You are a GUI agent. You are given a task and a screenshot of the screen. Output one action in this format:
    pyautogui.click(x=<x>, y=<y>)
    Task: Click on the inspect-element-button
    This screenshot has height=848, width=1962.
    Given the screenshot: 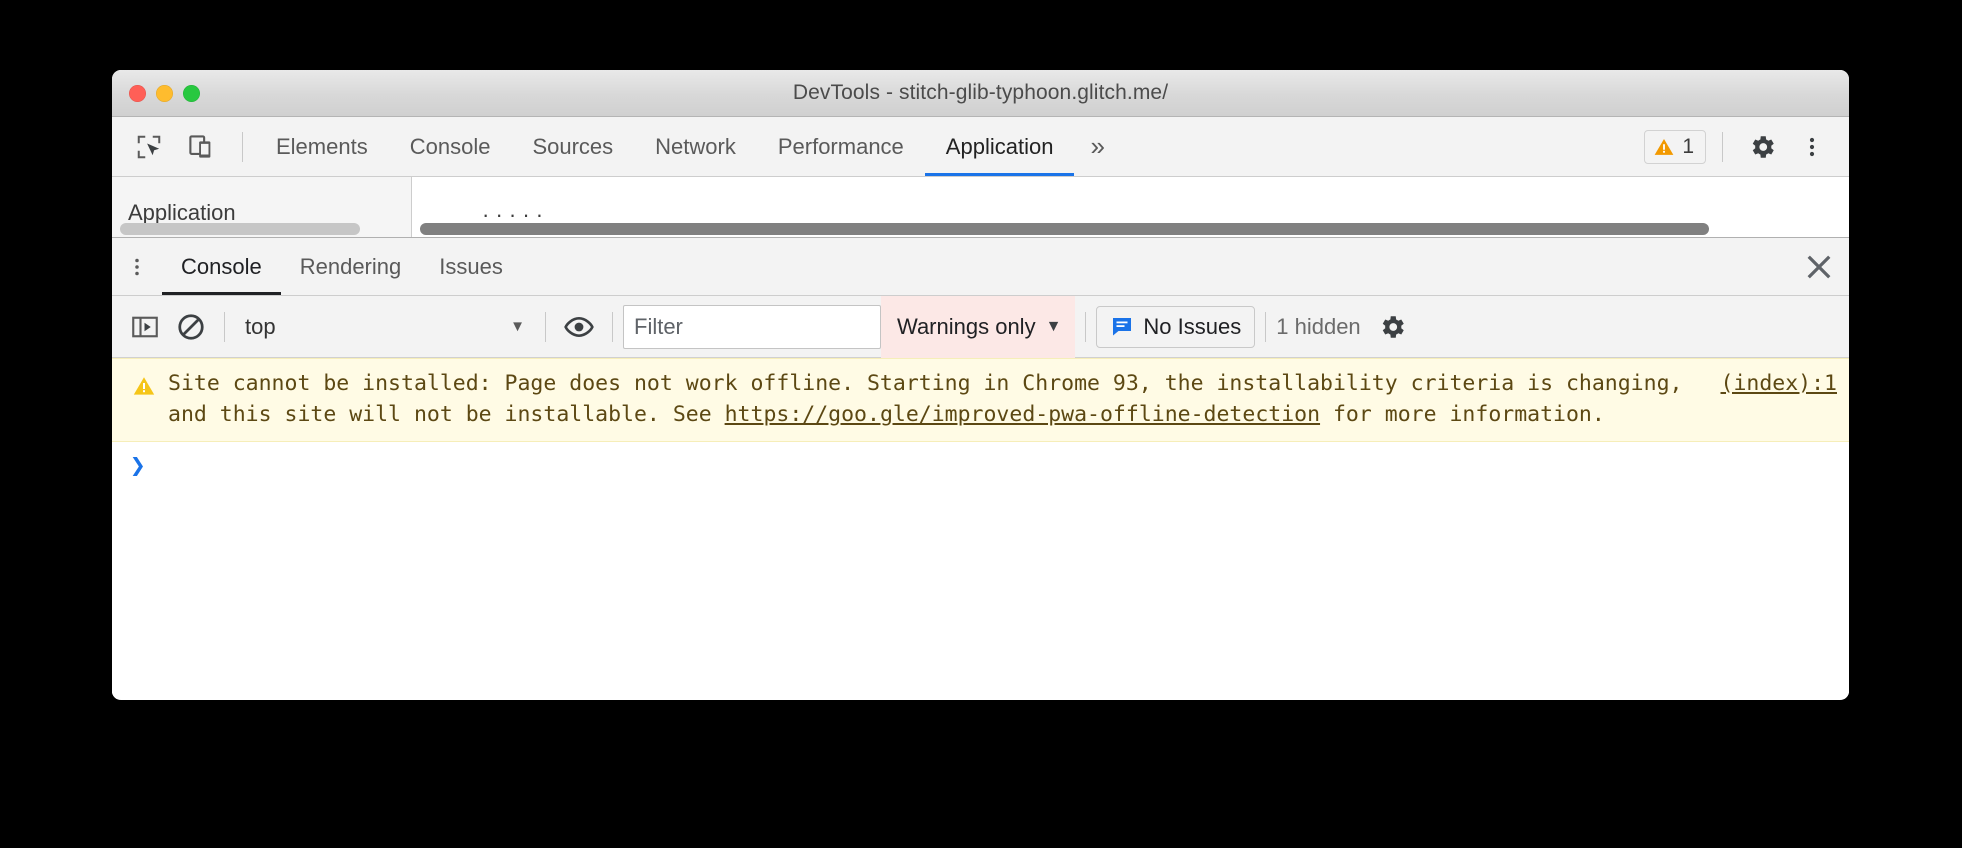 What is the action you would take?
    pyautogui.click(x=149, y=147)
    